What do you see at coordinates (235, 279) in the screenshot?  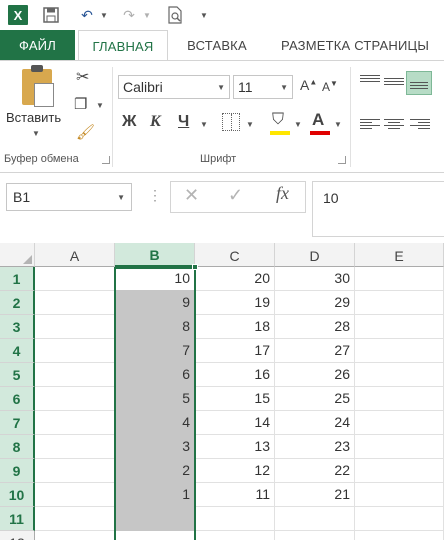 I see `cell-c1: 20` at bounding box center [235, 279].